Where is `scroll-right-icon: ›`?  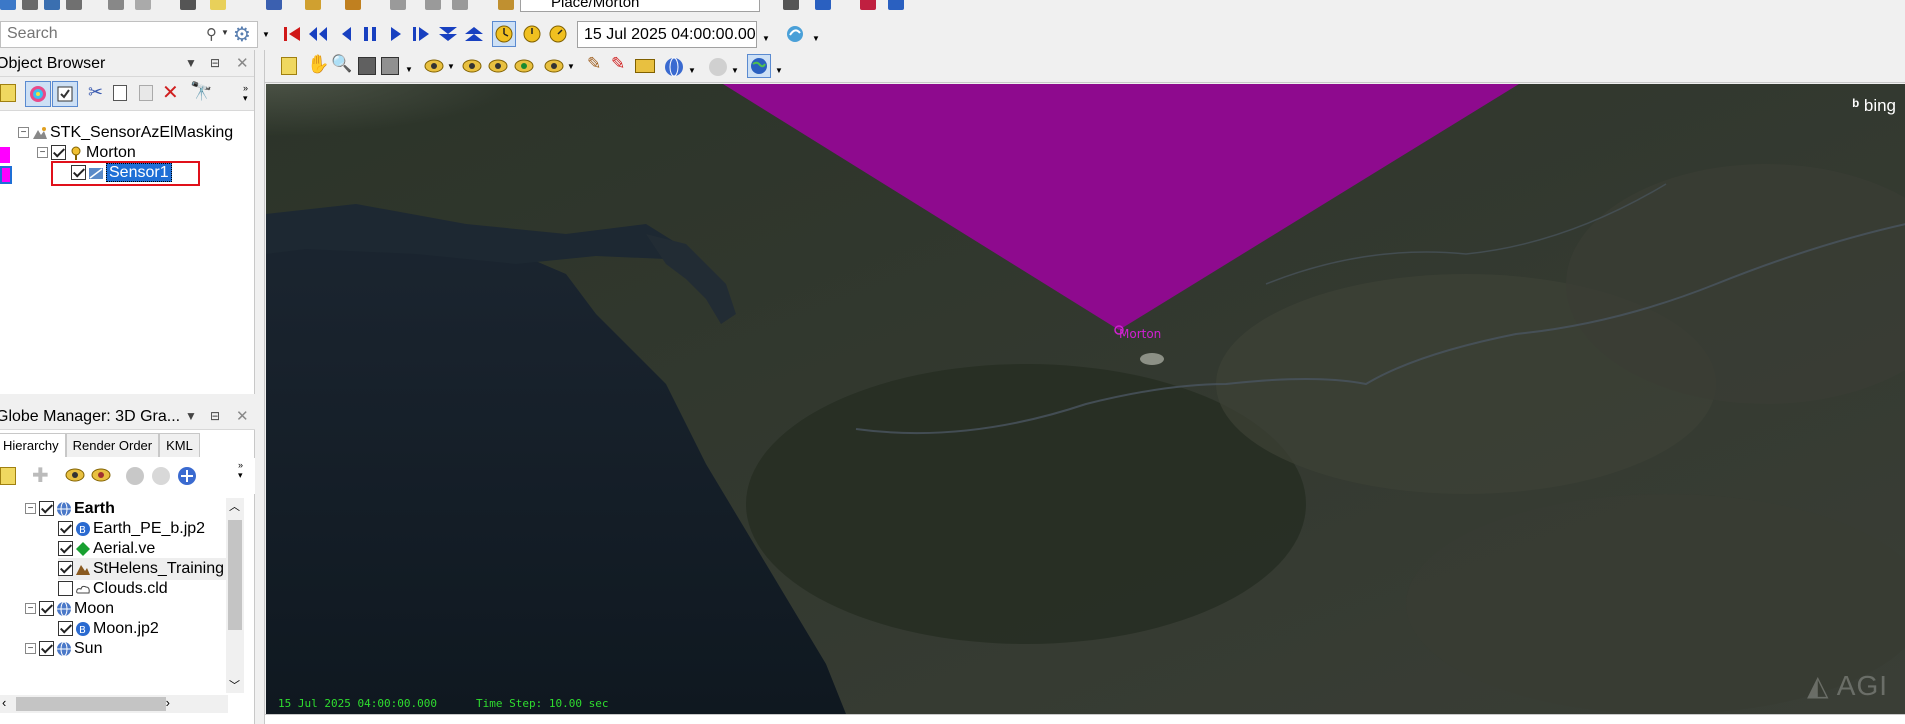 scroll-right-icon: › is located at coordinates (168, 702).